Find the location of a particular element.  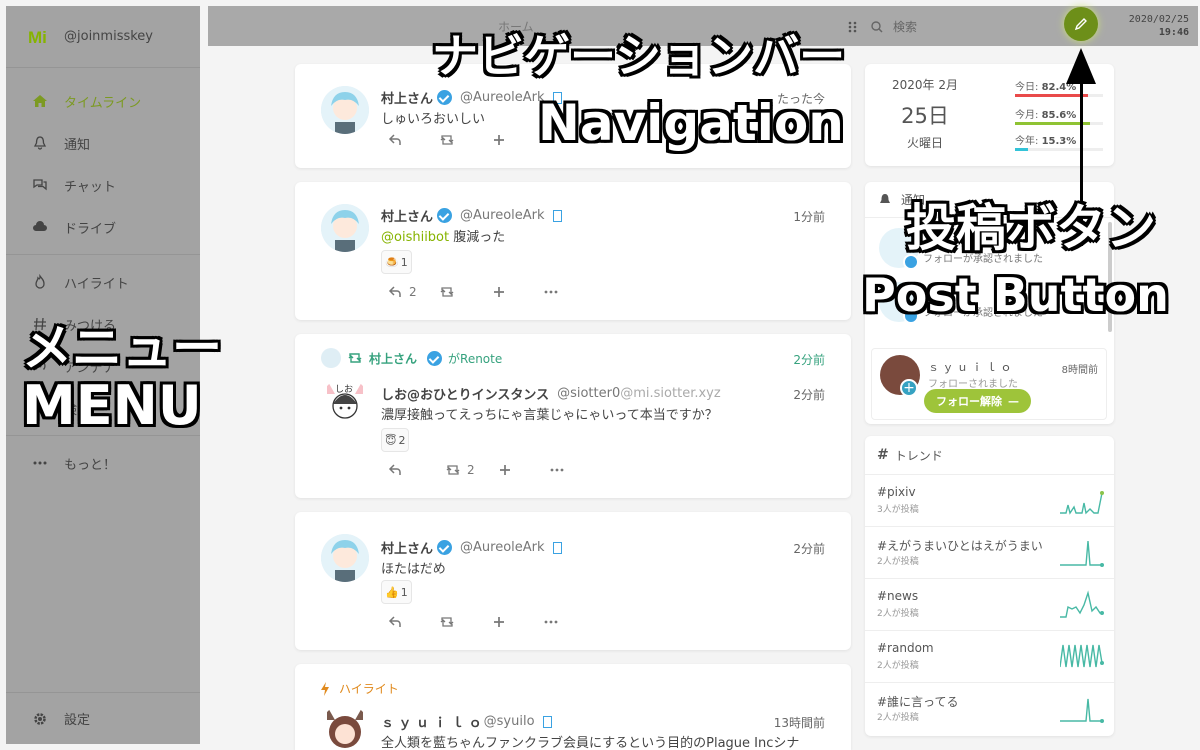

notification-item: + ｓ ｙ ｕ ｉ ｌ ｏ 8時間前 フォローされました フォロー解除 — is located at coordinates (989, 384).